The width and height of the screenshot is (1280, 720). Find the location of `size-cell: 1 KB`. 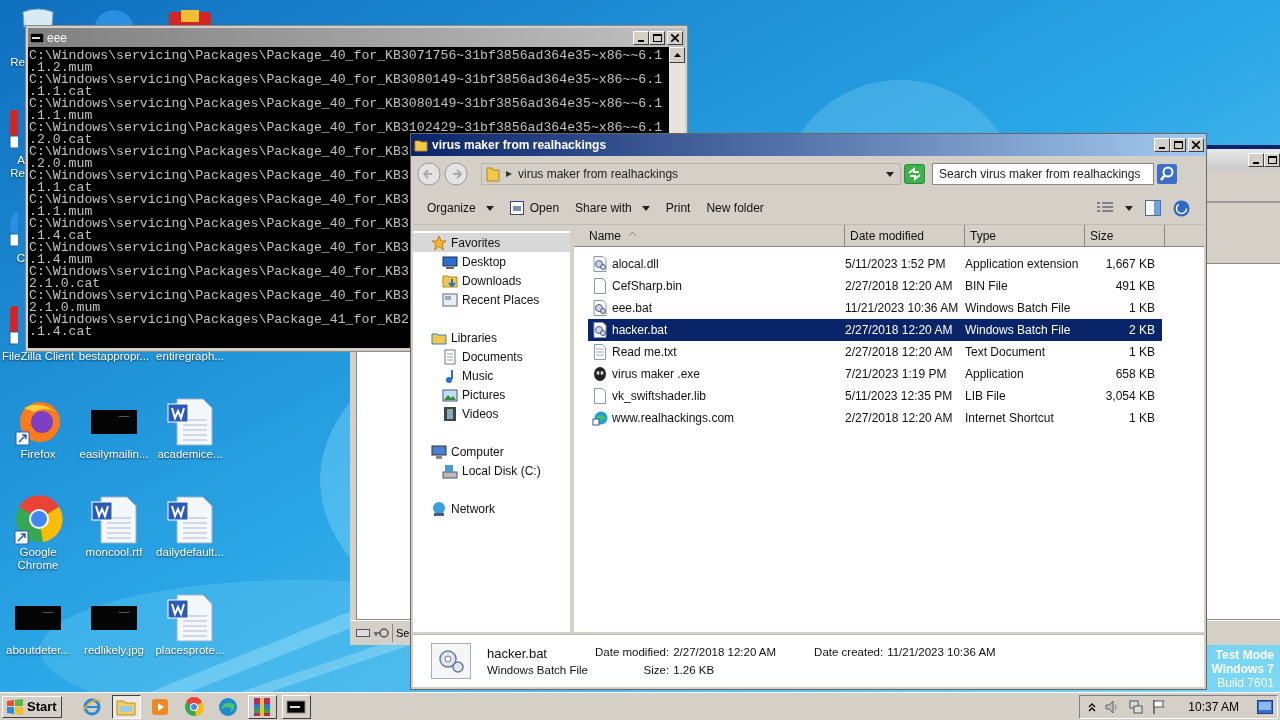

size-cell: 1 KB is located at coordinates (1142, 308).